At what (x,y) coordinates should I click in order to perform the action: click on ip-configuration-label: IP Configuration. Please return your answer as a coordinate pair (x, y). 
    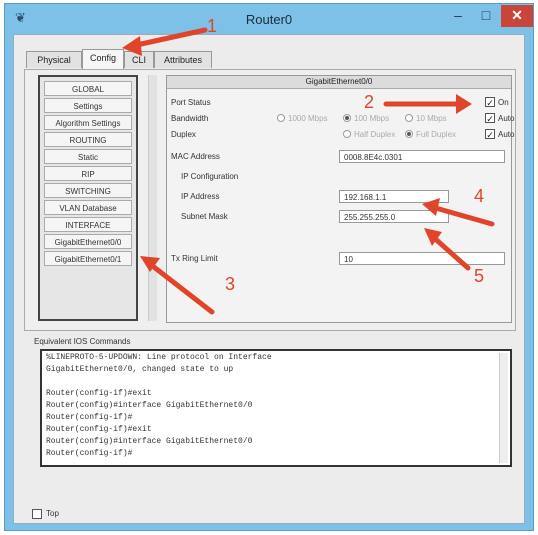
    Looking at the image, I should click on (210, 176).